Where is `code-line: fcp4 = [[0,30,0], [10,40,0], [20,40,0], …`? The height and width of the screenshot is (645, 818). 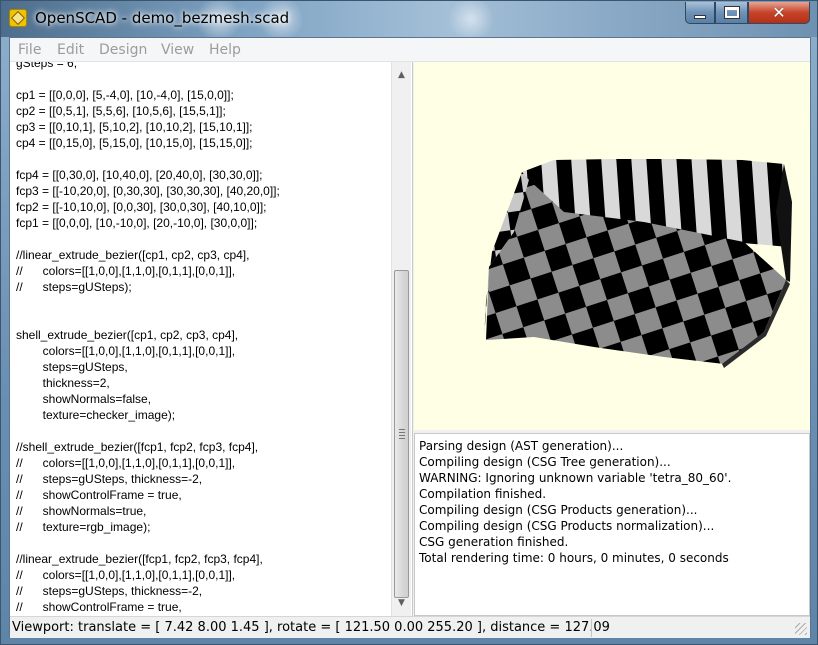 code-line: fcp4 = [[0,30,0], [10,40,0], [20,40,0], … is located at coordinates (202, 175).